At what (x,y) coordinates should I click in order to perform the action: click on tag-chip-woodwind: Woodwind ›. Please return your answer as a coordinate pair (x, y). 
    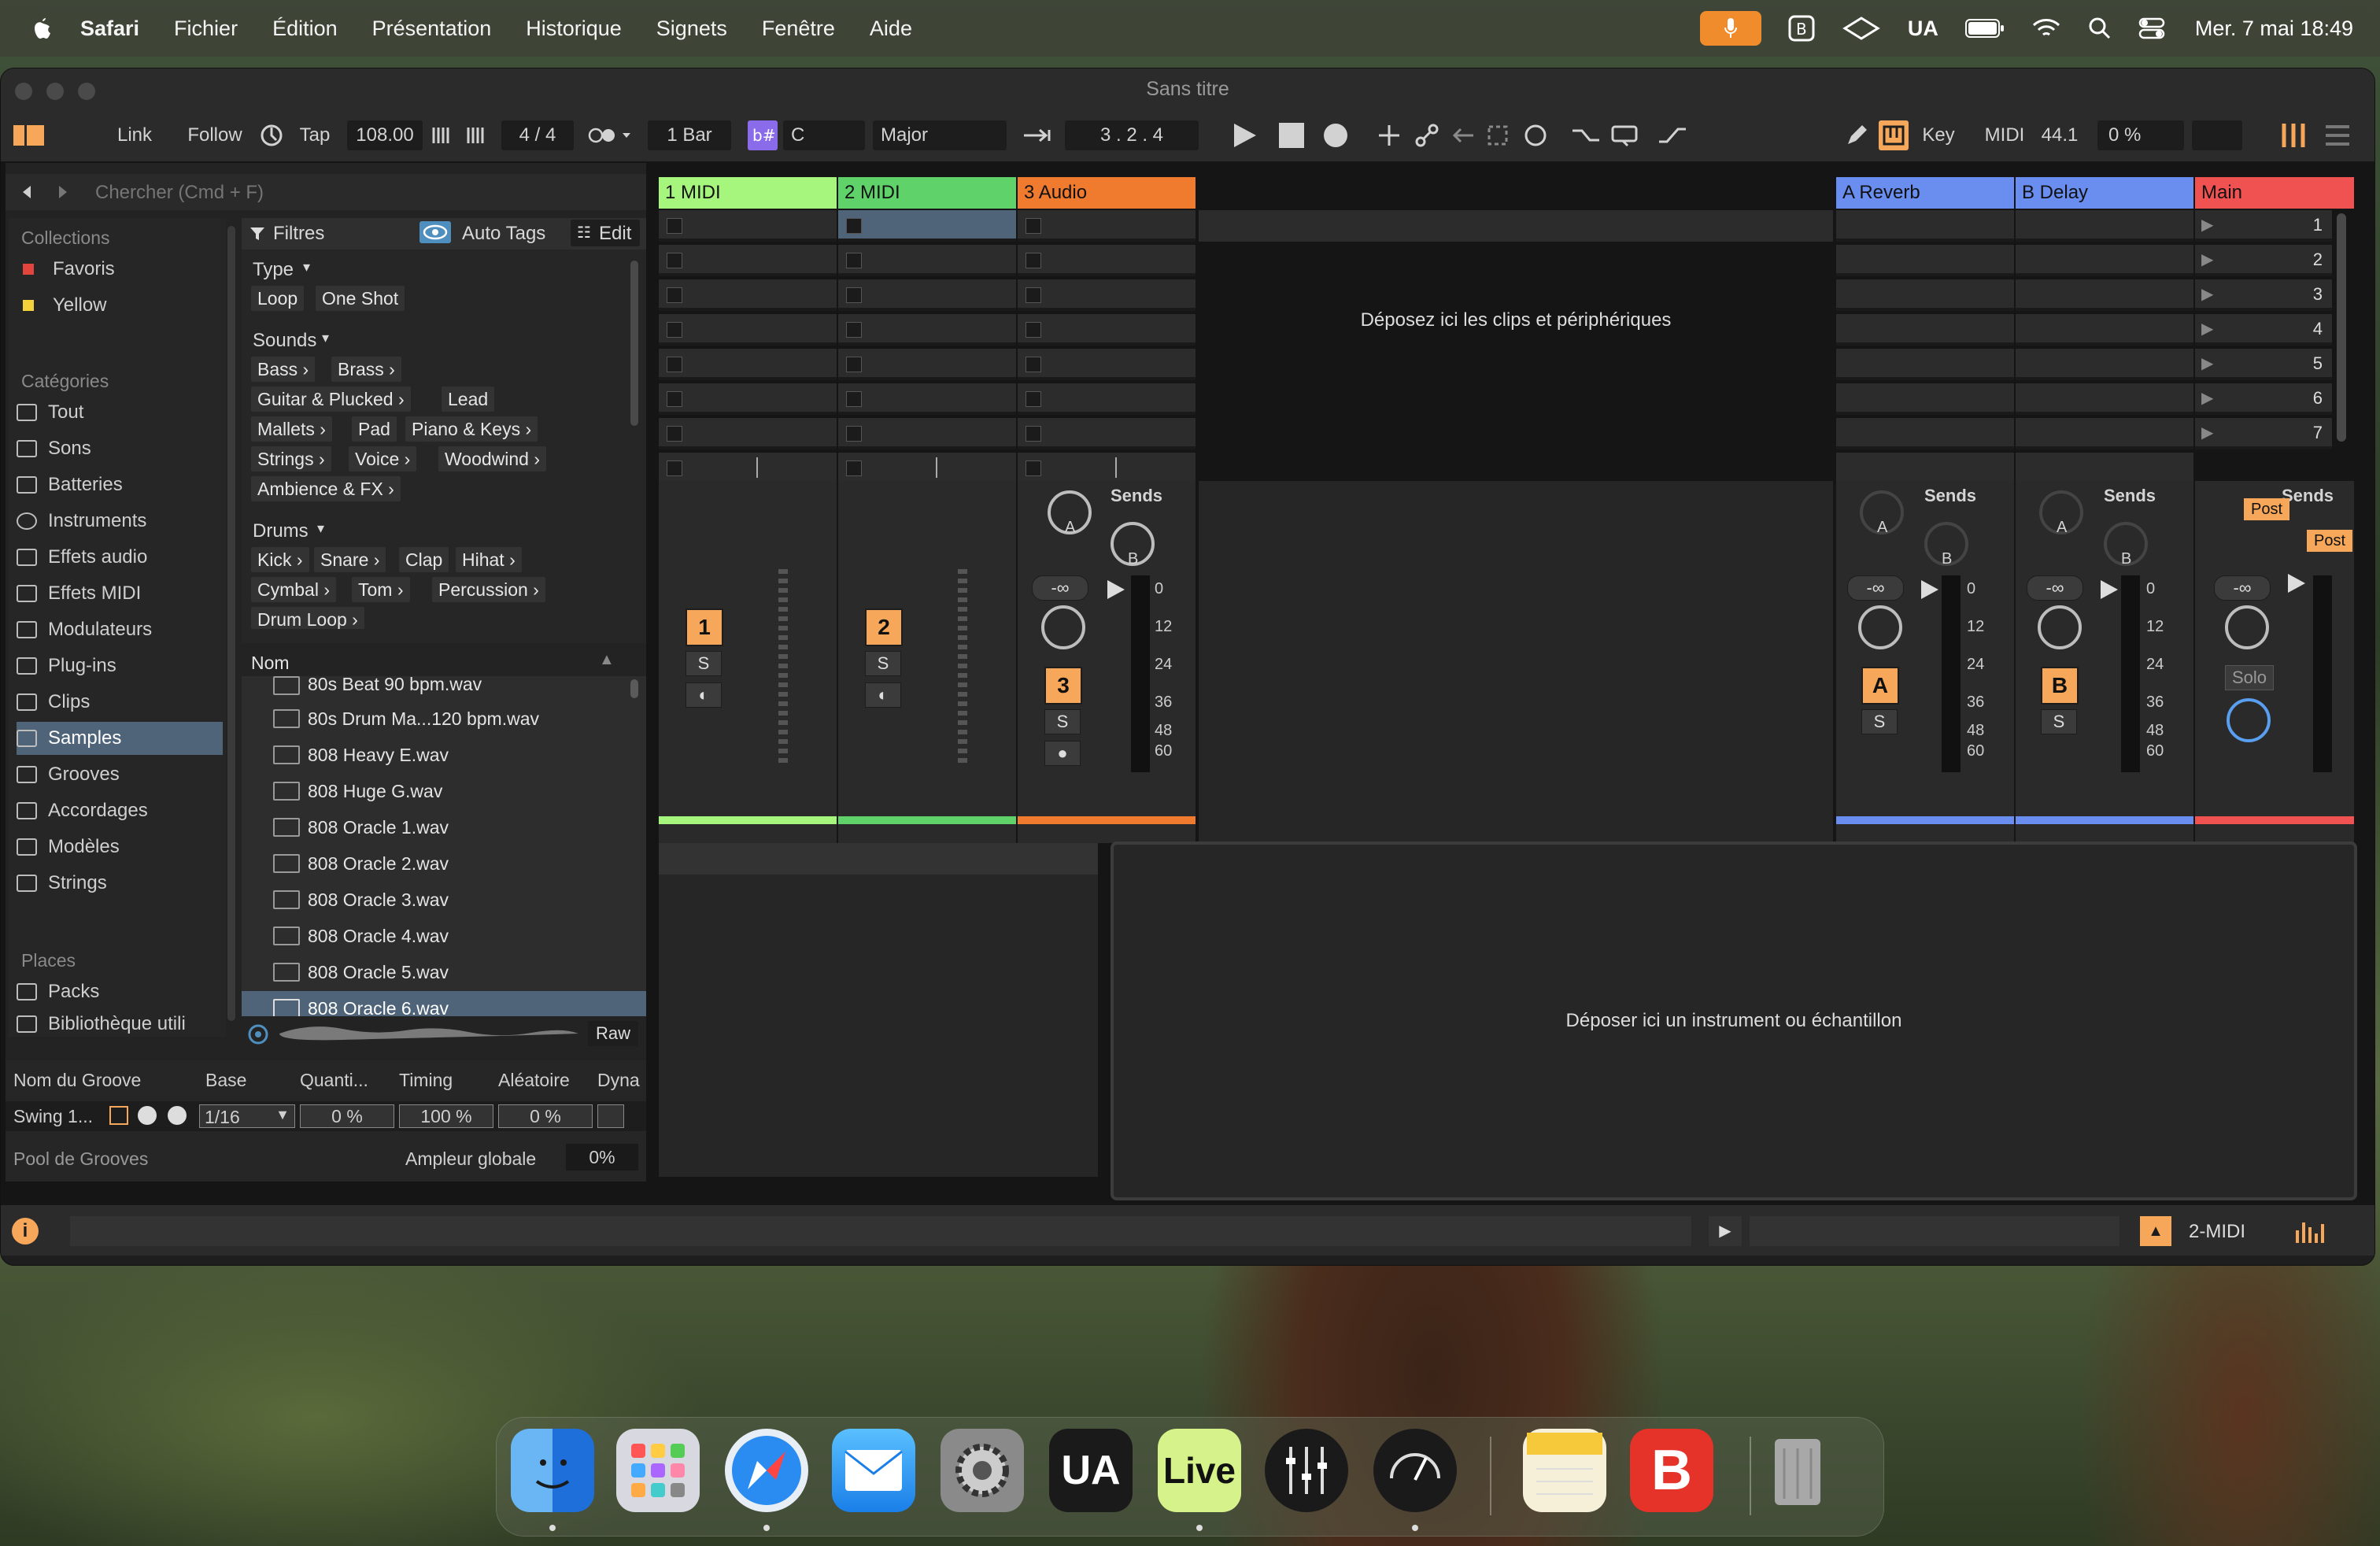
    Looking at the image, I should click on (492, 459).